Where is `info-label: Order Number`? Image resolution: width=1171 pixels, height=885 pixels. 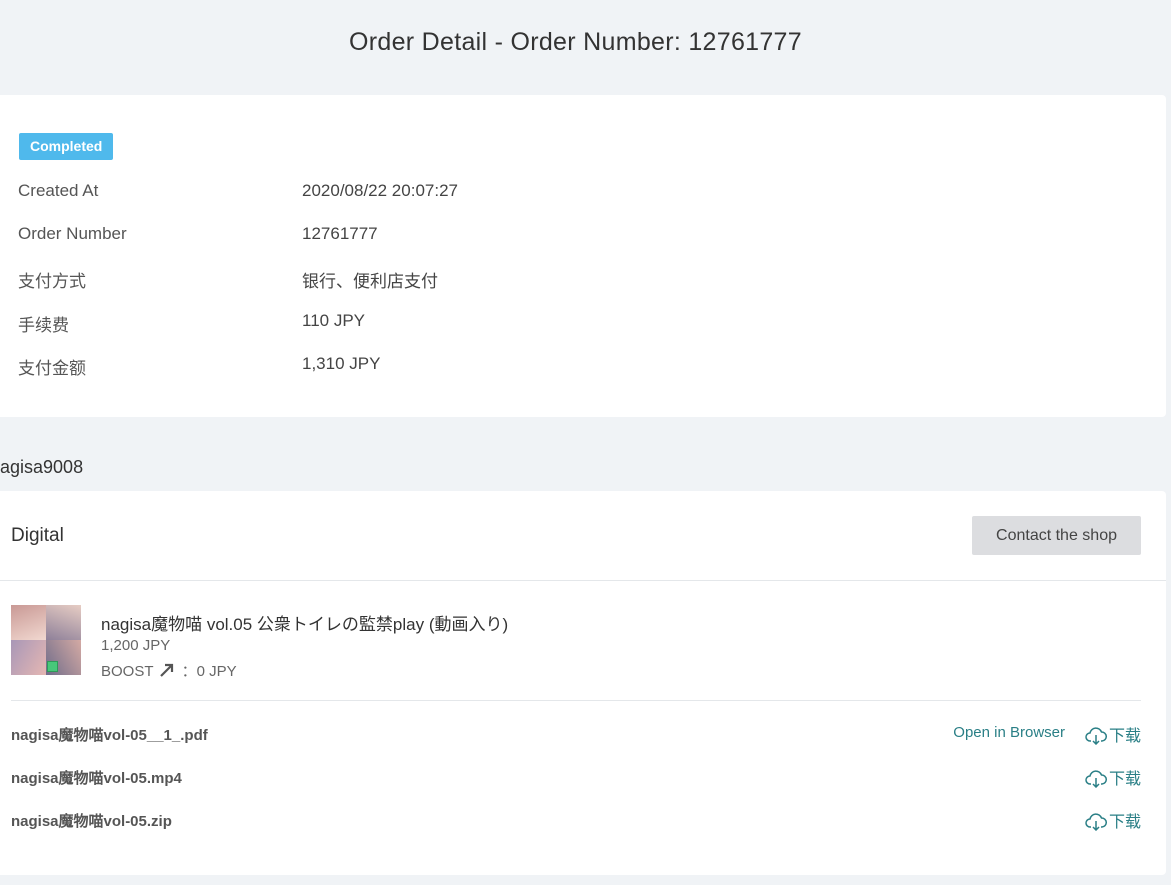 info-label: Order Number is located at coordinates (72, 233).